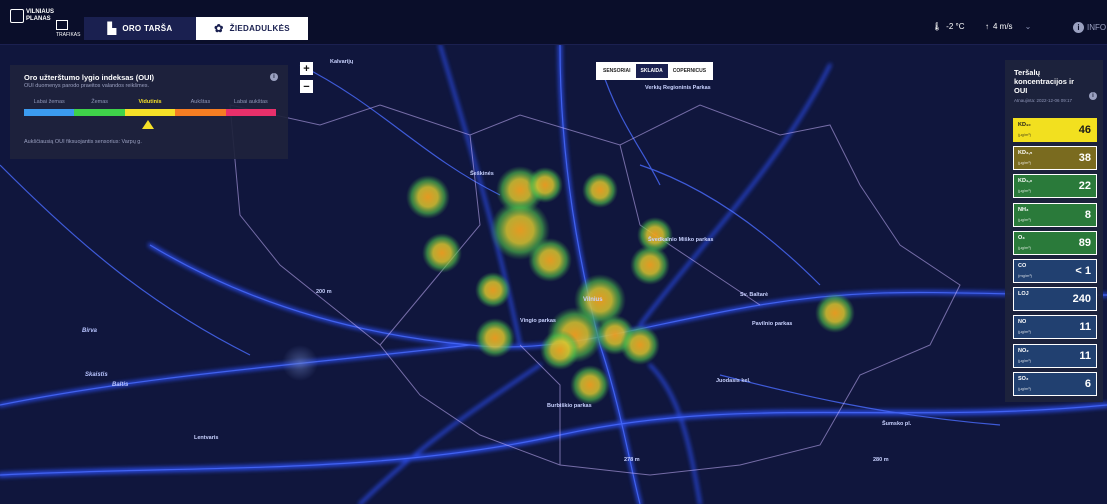 The height and width of the screenshot is (504, 1107). I want to click on layer-copernicus-button: COPERNICUS, so click(689, 71).